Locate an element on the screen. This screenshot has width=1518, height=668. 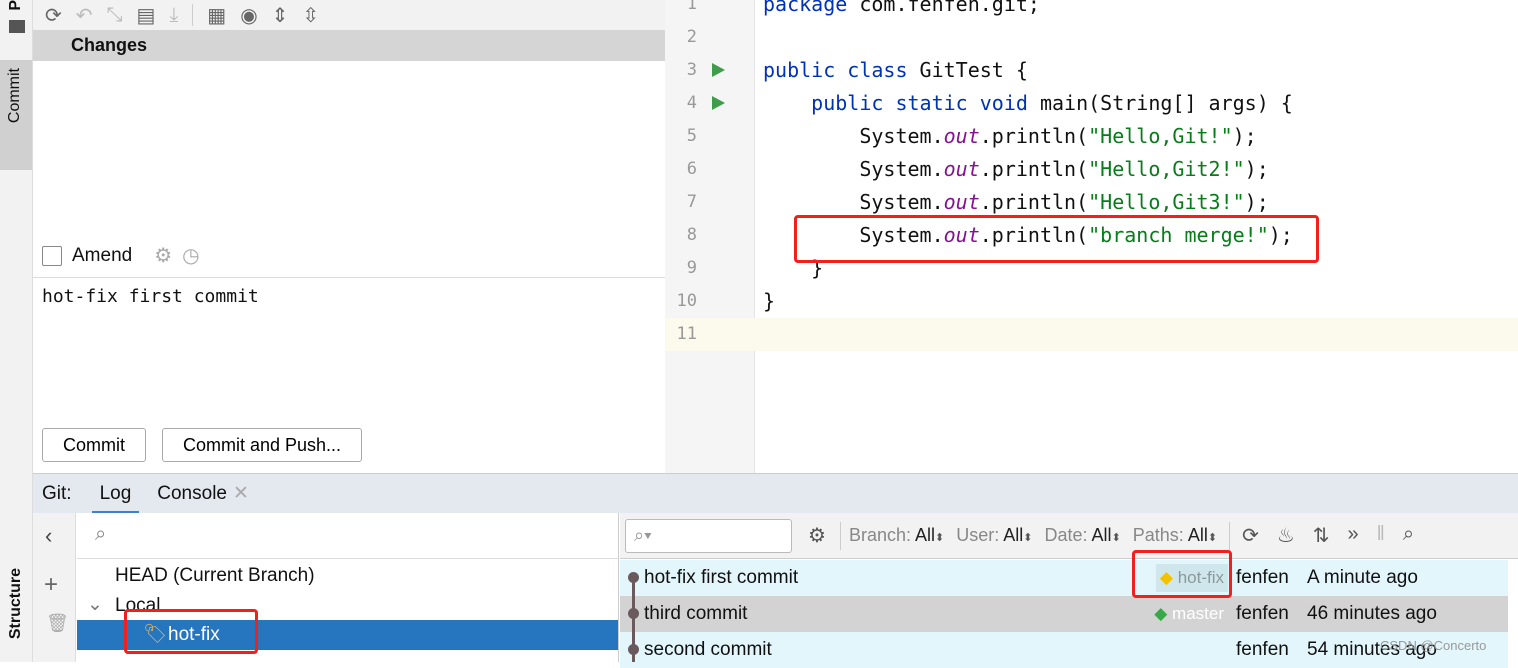
line-number: 7 is located at coordinates (691, 202).